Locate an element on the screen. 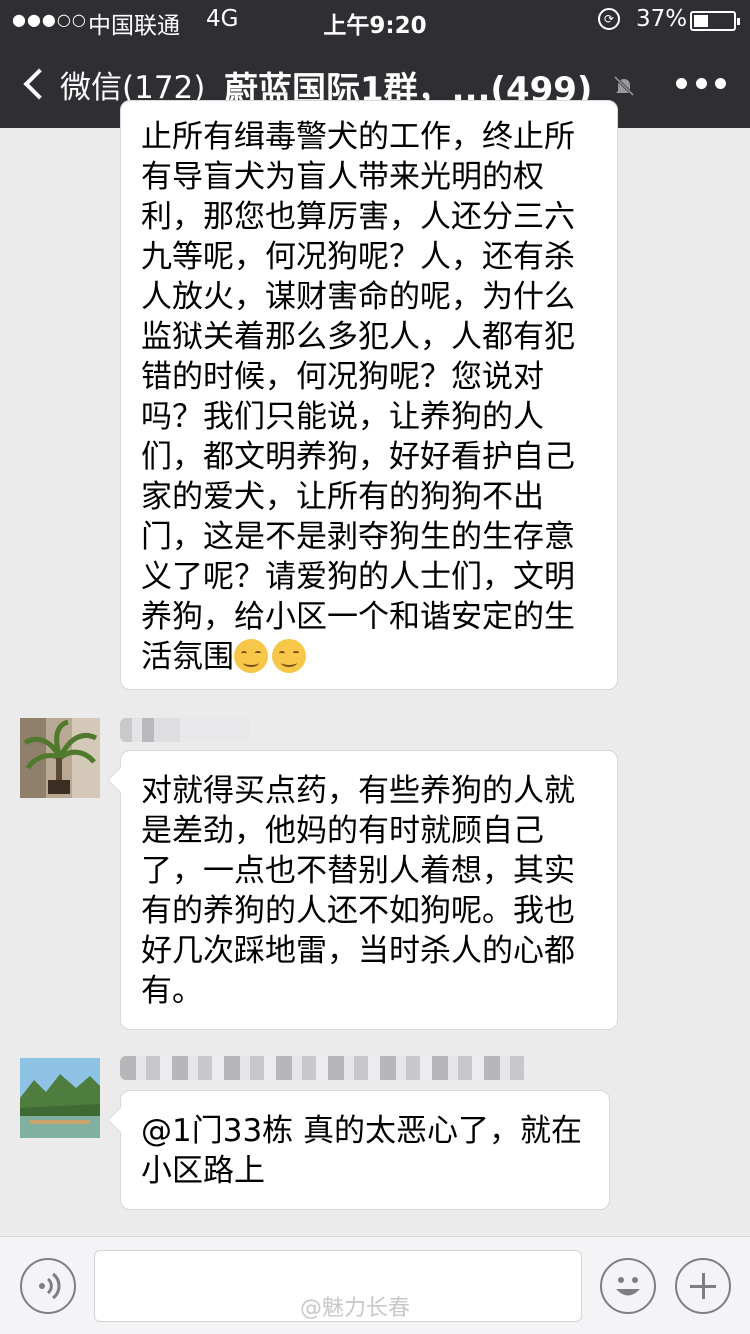 The width and height of the screenshot is (750, 1334). message-line: 义了呢？请爱狗的人士们，文明 is located at coordinates (358, 577).